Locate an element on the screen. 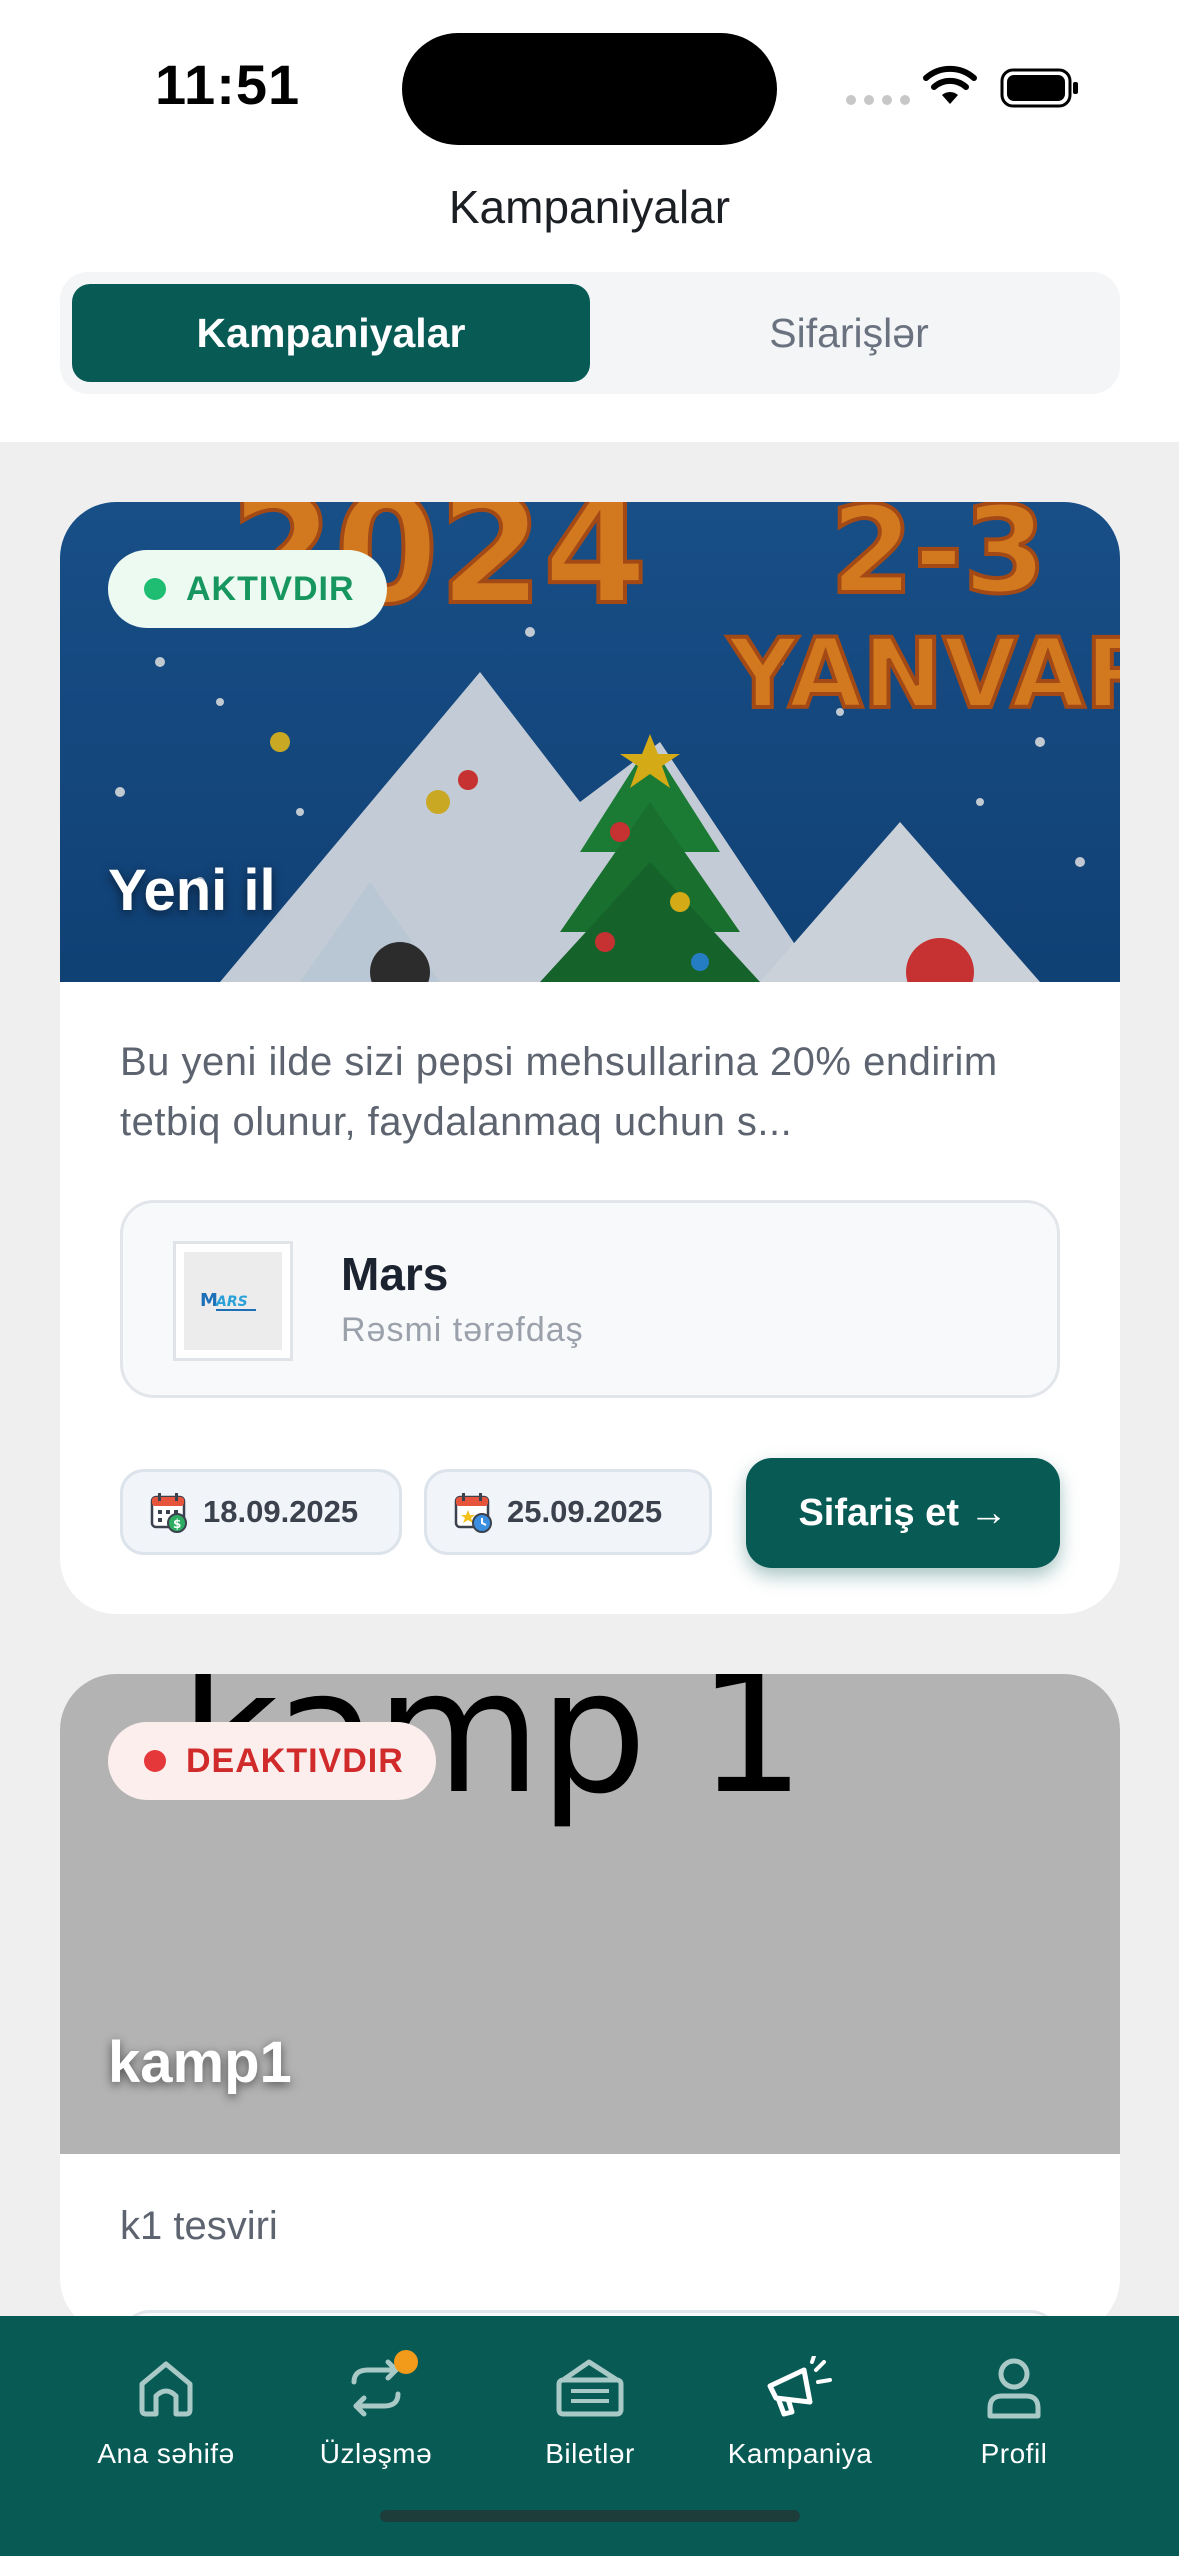 This screenshot has height=2556, width=1179. nav-label: Üzləşmə is located at coordinates (376, 2453).